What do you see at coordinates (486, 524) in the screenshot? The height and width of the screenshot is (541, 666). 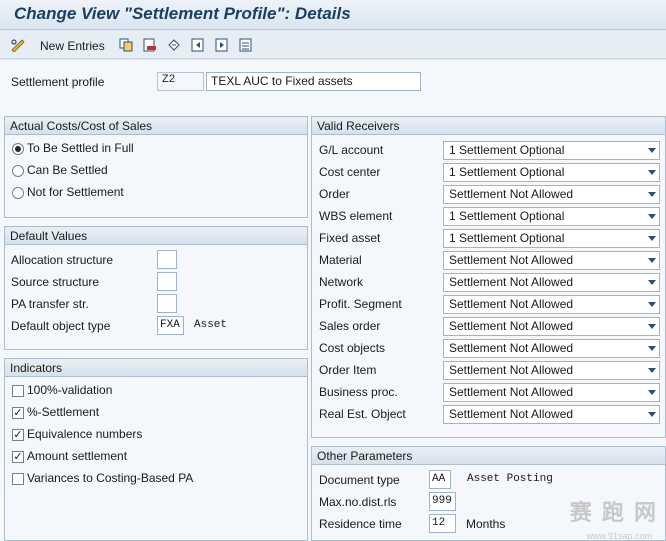 I see `residence-time-unit: Months` at bounding box center [486, 524].